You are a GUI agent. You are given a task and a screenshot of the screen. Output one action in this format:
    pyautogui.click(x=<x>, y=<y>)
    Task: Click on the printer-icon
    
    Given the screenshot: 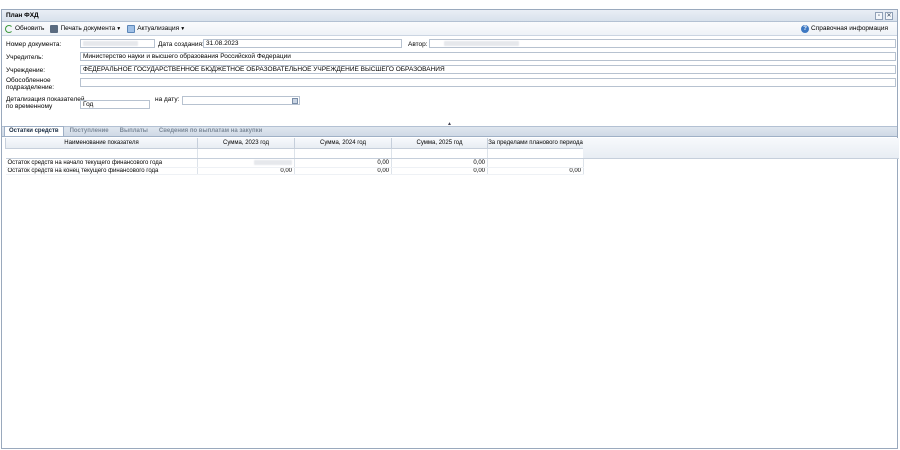 What is the action you would take?
    pyautogui.click(x=54, y=28)
    